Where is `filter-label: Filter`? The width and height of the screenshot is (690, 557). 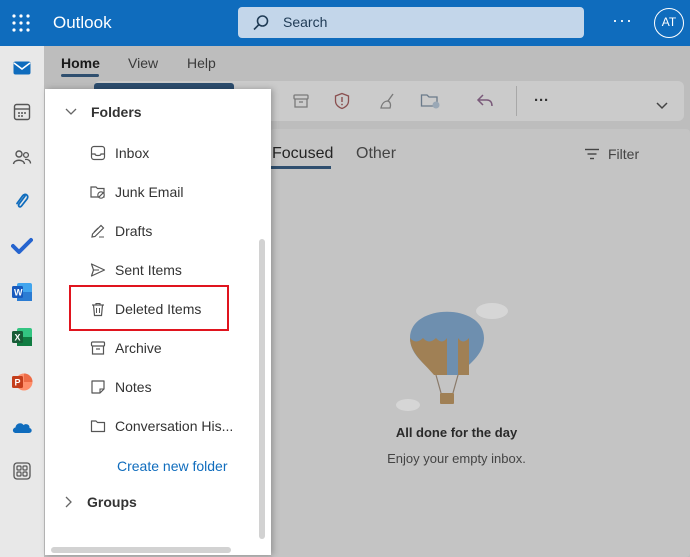 filter-label: Filter is located at coordinates (624, 154).